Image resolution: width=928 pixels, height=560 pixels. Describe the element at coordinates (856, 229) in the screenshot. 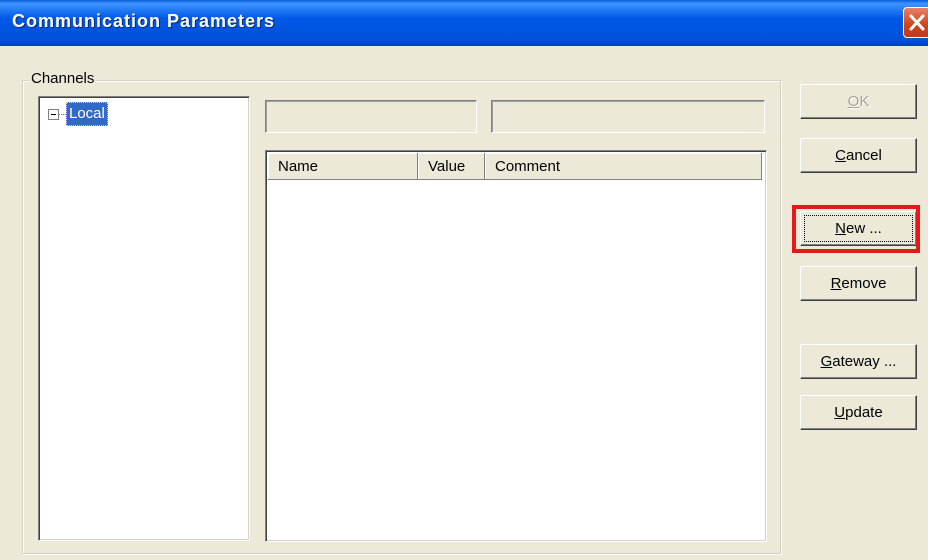

I see `new-button-highlight` at that location.